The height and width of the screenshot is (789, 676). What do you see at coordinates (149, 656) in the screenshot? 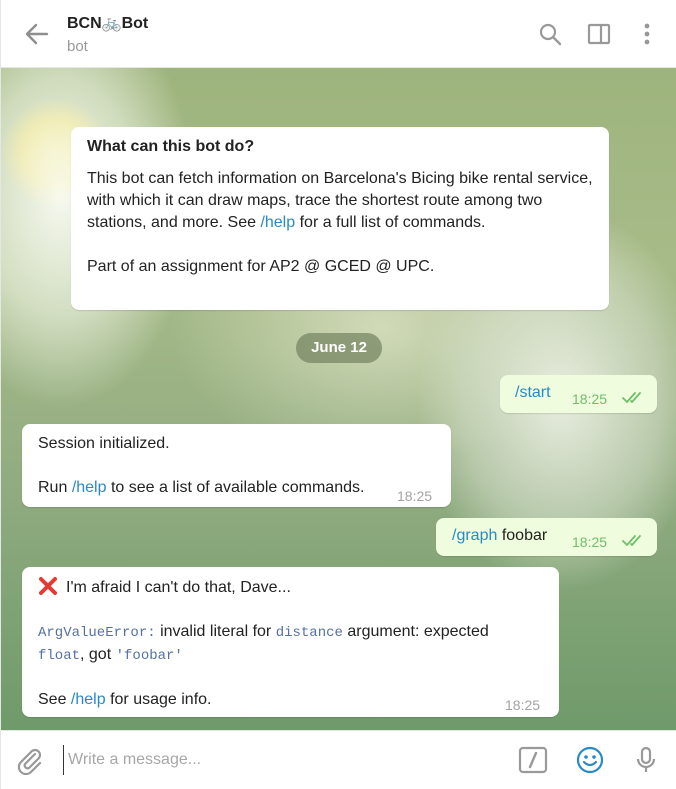
I see `code-foobar: 'foobar'` at bounding box center [149, 656].